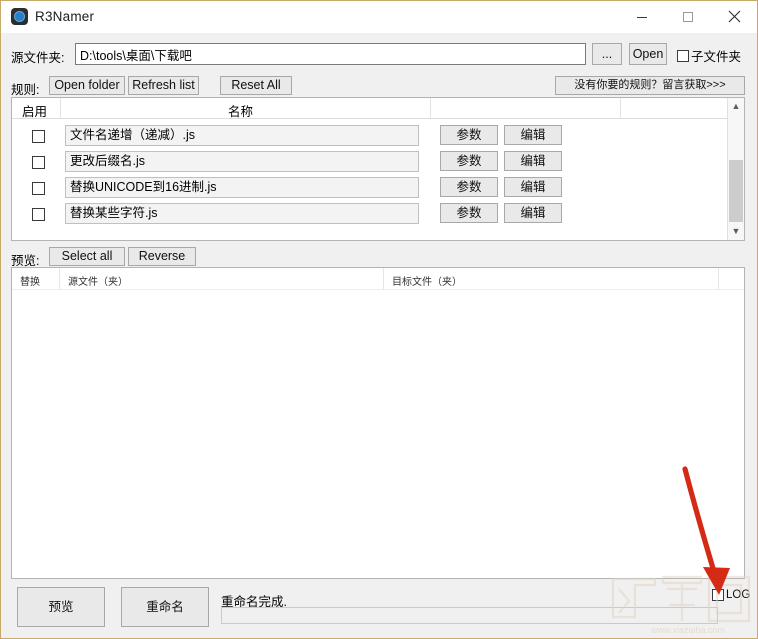  I want to click on preview-header-replace: 替换, so click(30, 282).